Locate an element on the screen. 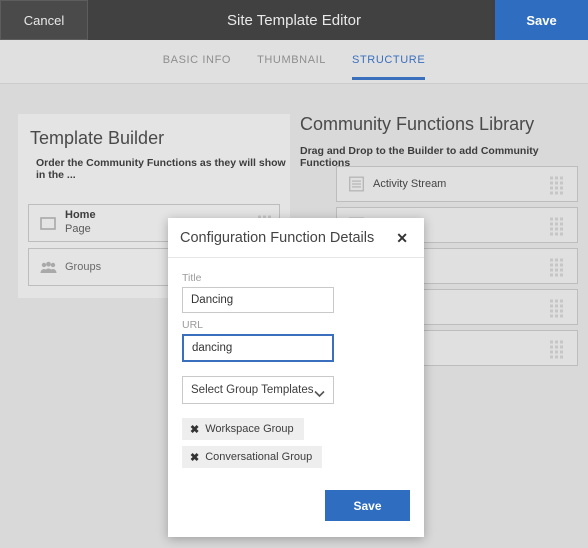 The image size is (588, 548). tag-workspace-group: ✖ Workspace Group is located at coordinates (243, 429).